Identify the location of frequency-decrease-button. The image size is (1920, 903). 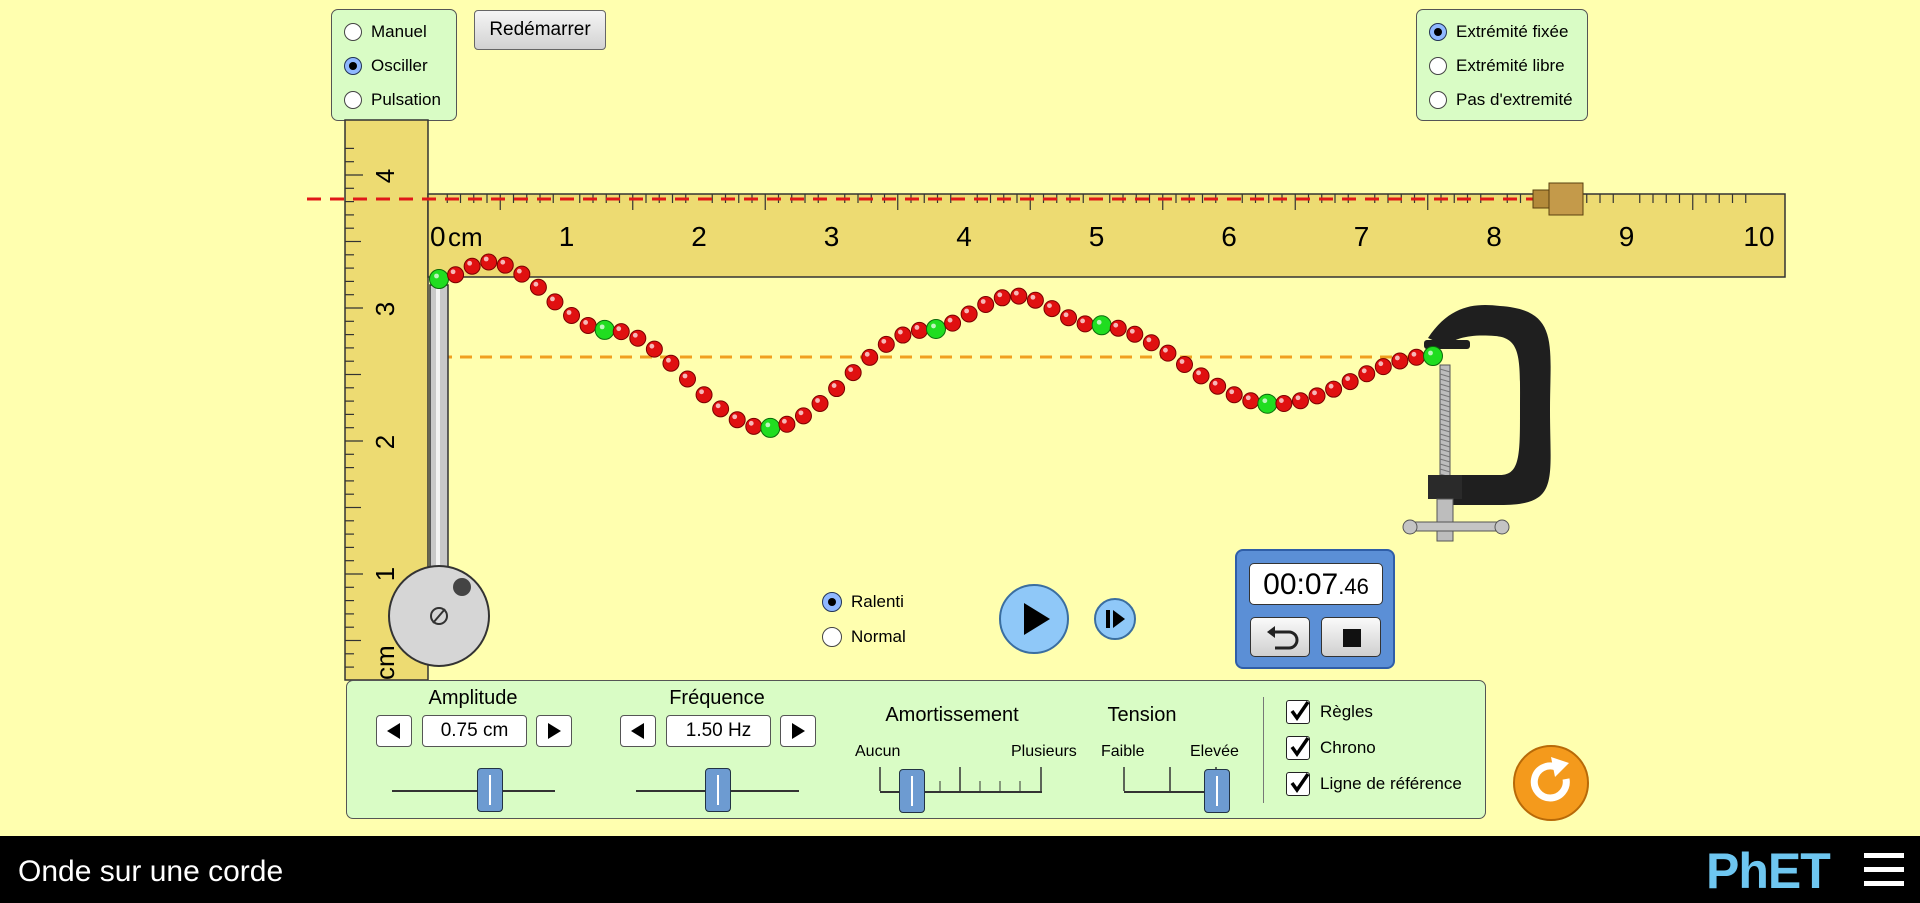
(638, 731).